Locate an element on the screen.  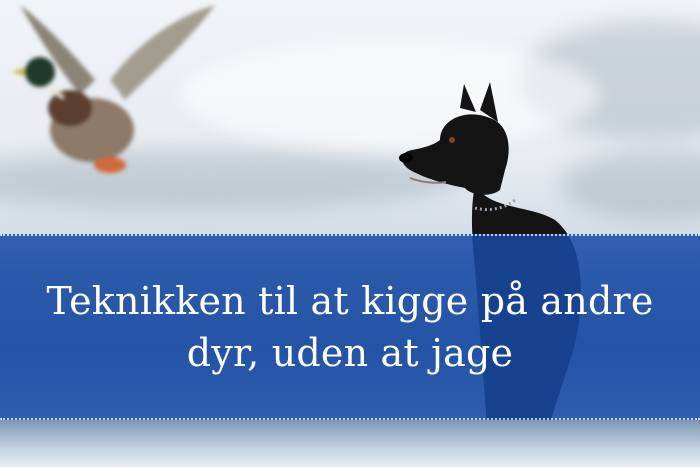
duck-icon is located at coordinates (113, 89).